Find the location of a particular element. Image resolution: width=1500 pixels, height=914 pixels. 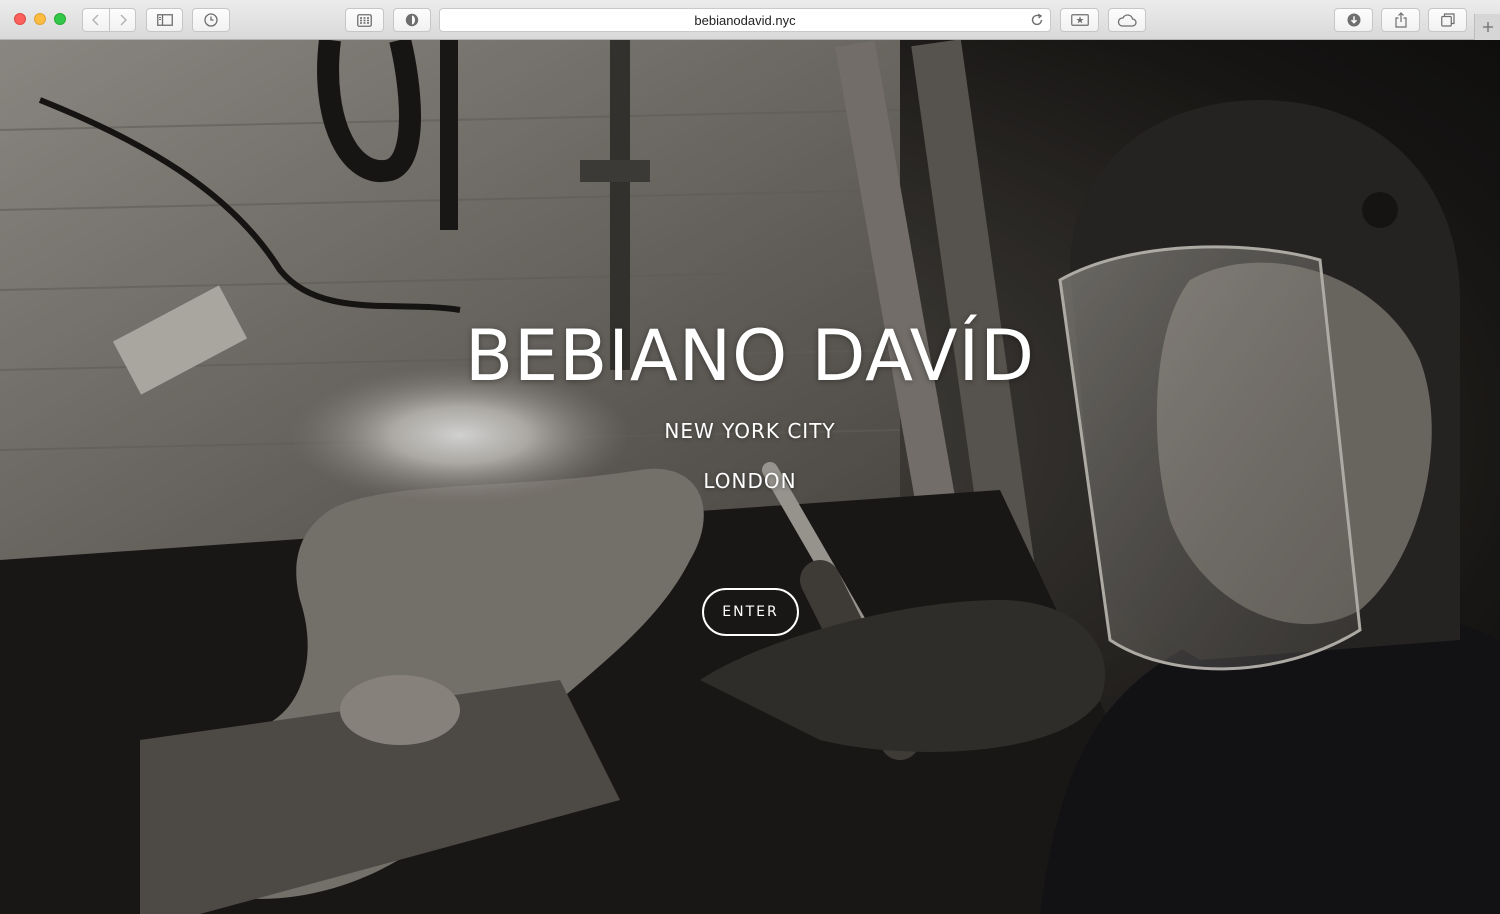

enter-button: ENTER is located at coordinates (750, 612).